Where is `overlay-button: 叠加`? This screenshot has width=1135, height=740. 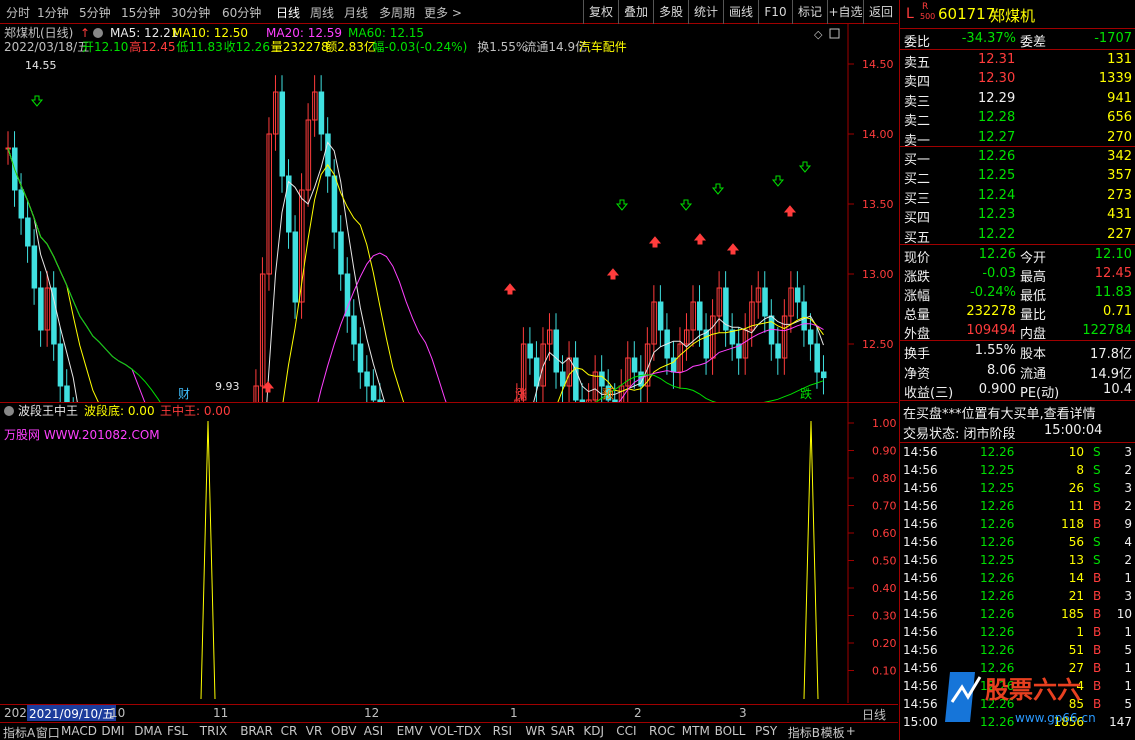
overlay-button: 叠加 is located at coordinates (635, 12).